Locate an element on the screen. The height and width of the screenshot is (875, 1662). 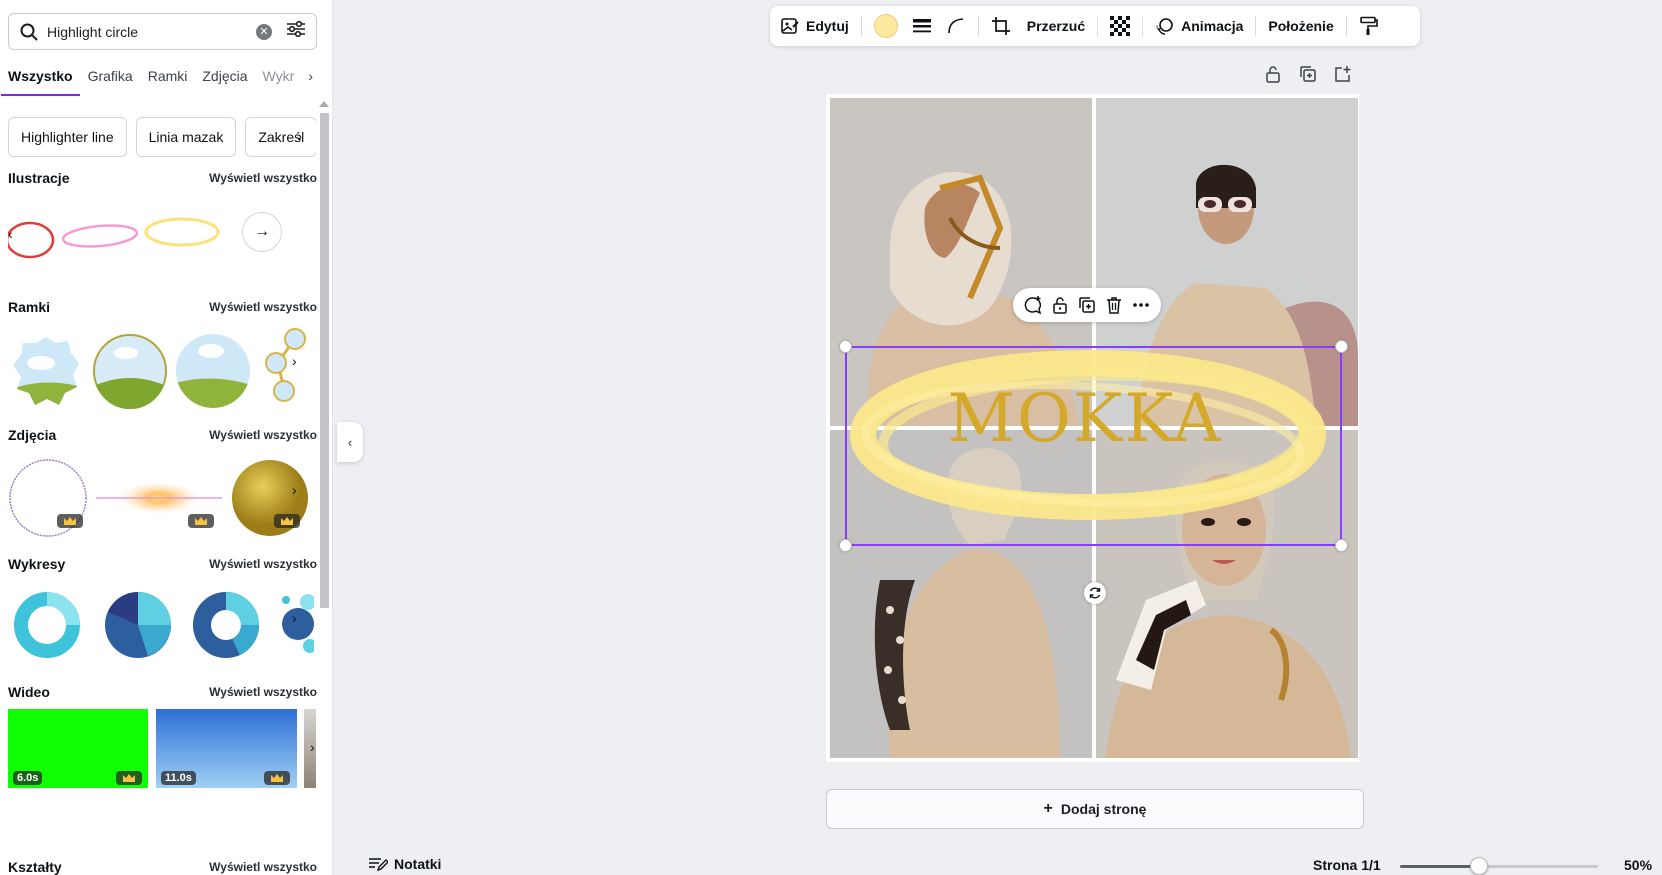
notes-button: Notatki is located at coordinates (404, 864).